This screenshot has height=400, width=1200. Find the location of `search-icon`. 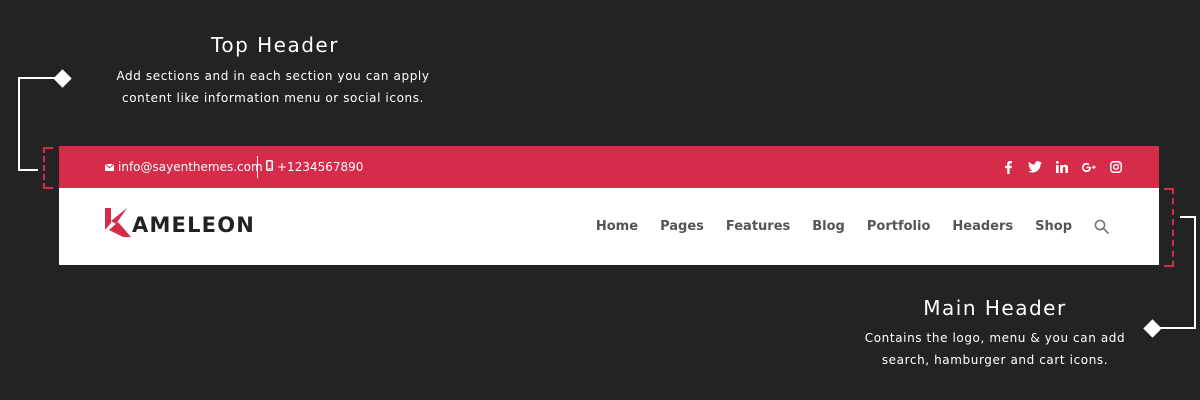

search-icon is located at coordinates (1101, 226).